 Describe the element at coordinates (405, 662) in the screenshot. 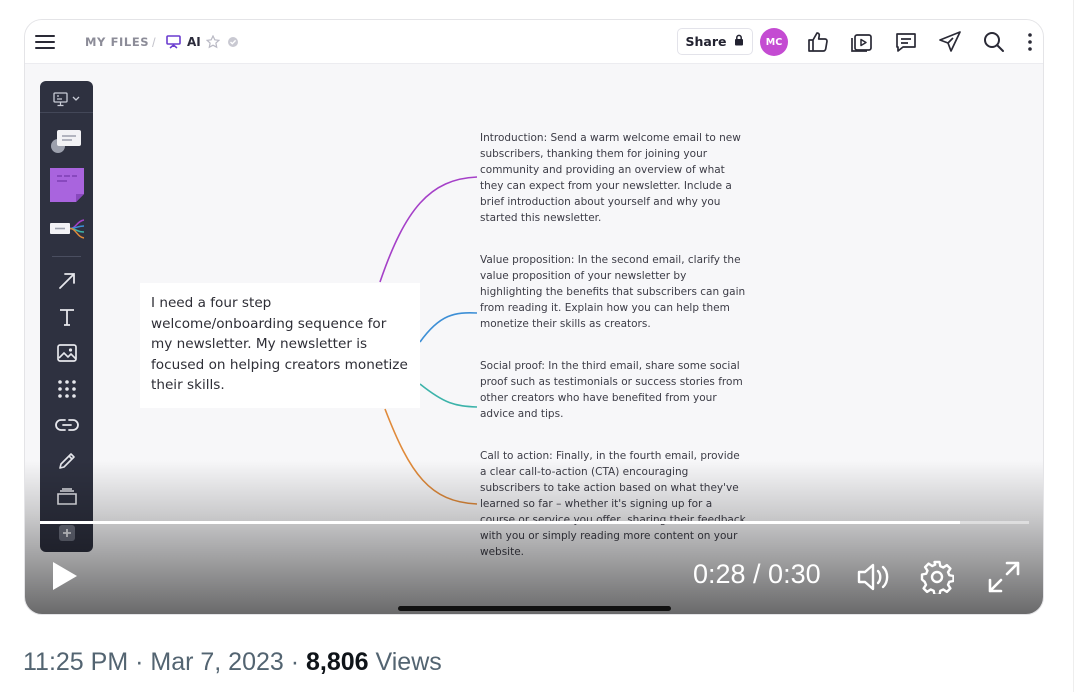

I see `views-label: Views` at that location.